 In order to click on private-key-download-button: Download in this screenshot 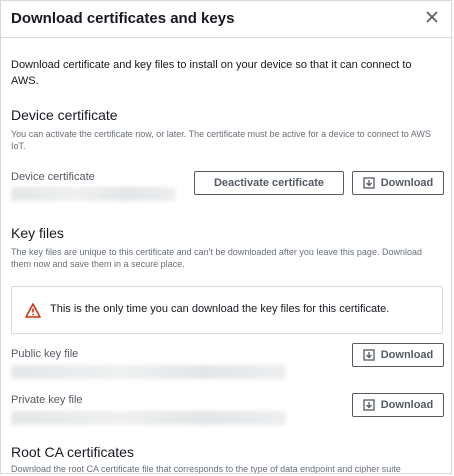, I will do `click(398, 405)`.